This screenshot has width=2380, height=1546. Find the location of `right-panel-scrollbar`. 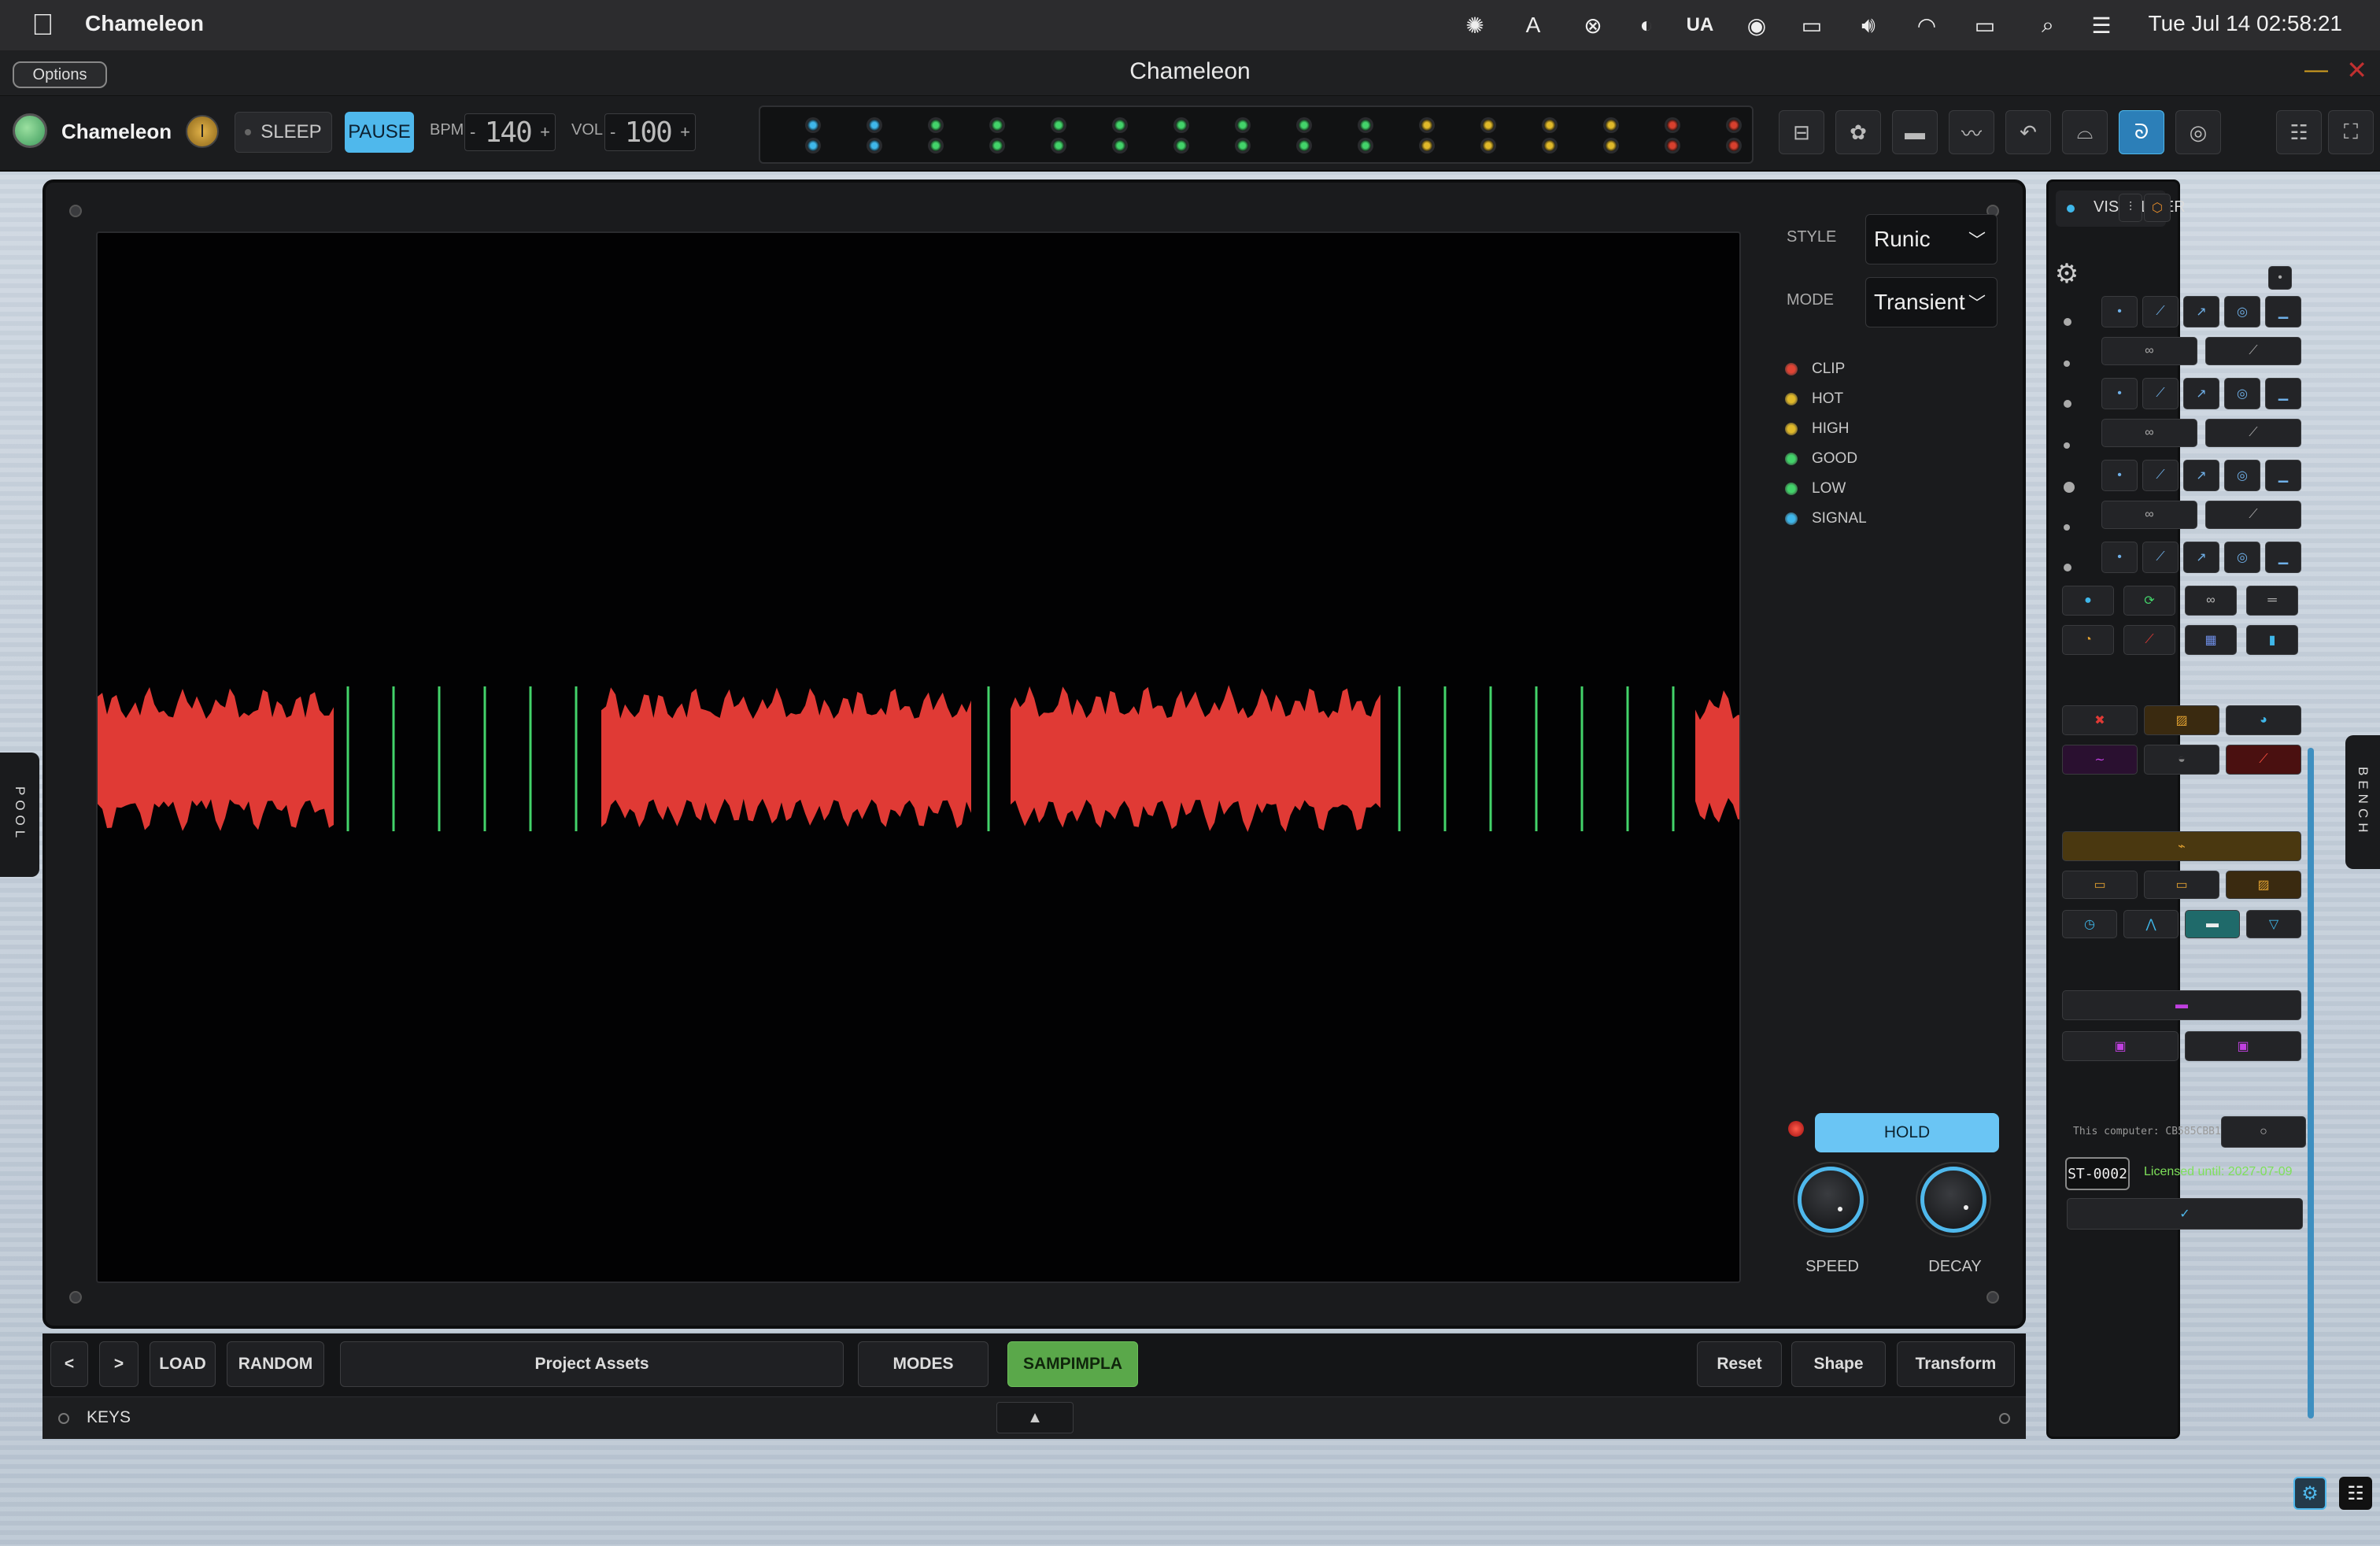

right-panel-scrollbar is located at coordinates (2311, 1083).